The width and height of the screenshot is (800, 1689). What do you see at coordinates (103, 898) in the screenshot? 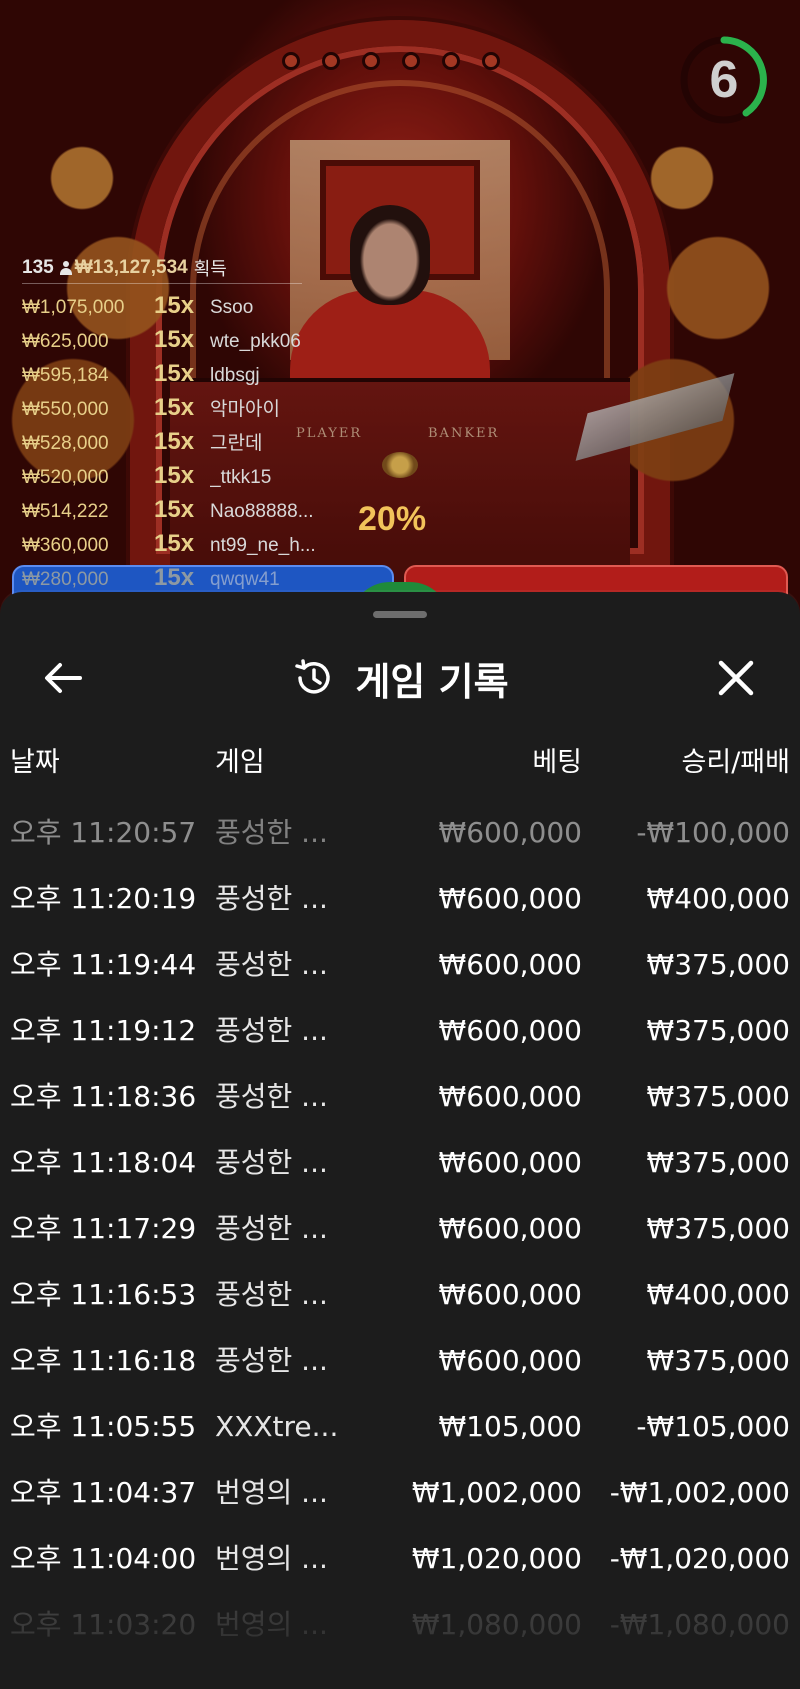
I see `history-date: 오후 11:20:19` at bounding box center [103, 898].